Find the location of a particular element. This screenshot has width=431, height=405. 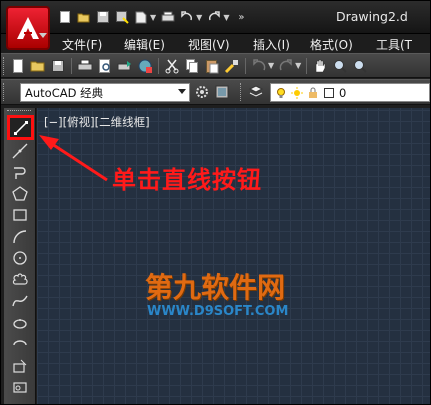

watermark-title: 第九软件网 is located at coordinates (215, 287).